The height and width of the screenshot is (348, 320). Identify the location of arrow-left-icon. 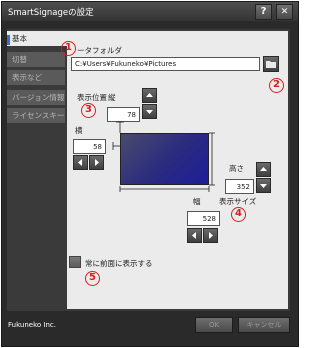
(194, 235).